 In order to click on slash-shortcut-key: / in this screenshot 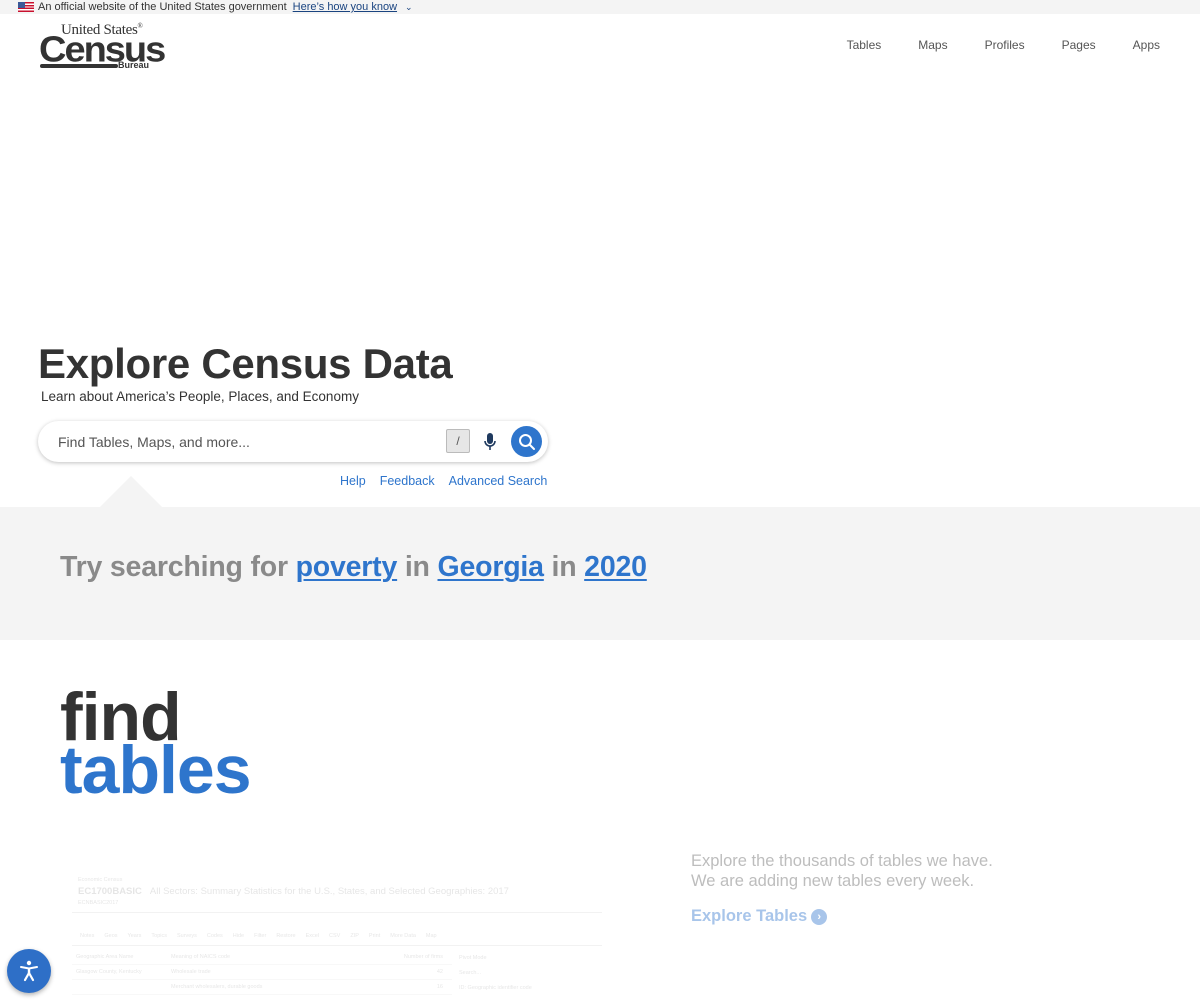, I will do `click(458, 441)`.